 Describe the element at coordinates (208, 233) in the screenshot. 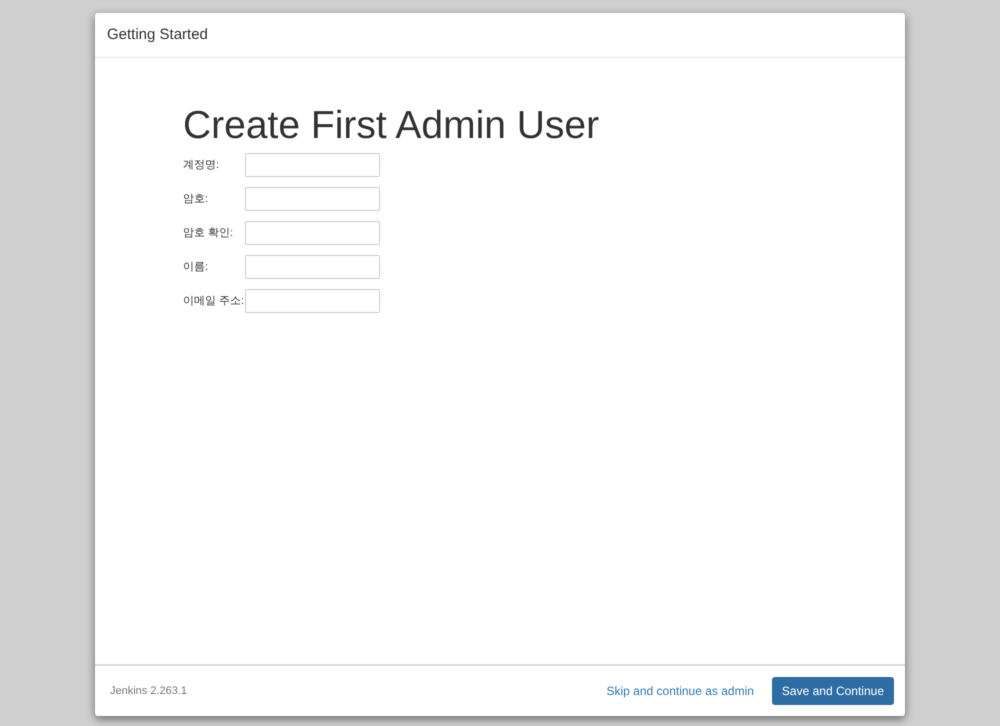

I see `field-label: 암호 확인:` at that location.